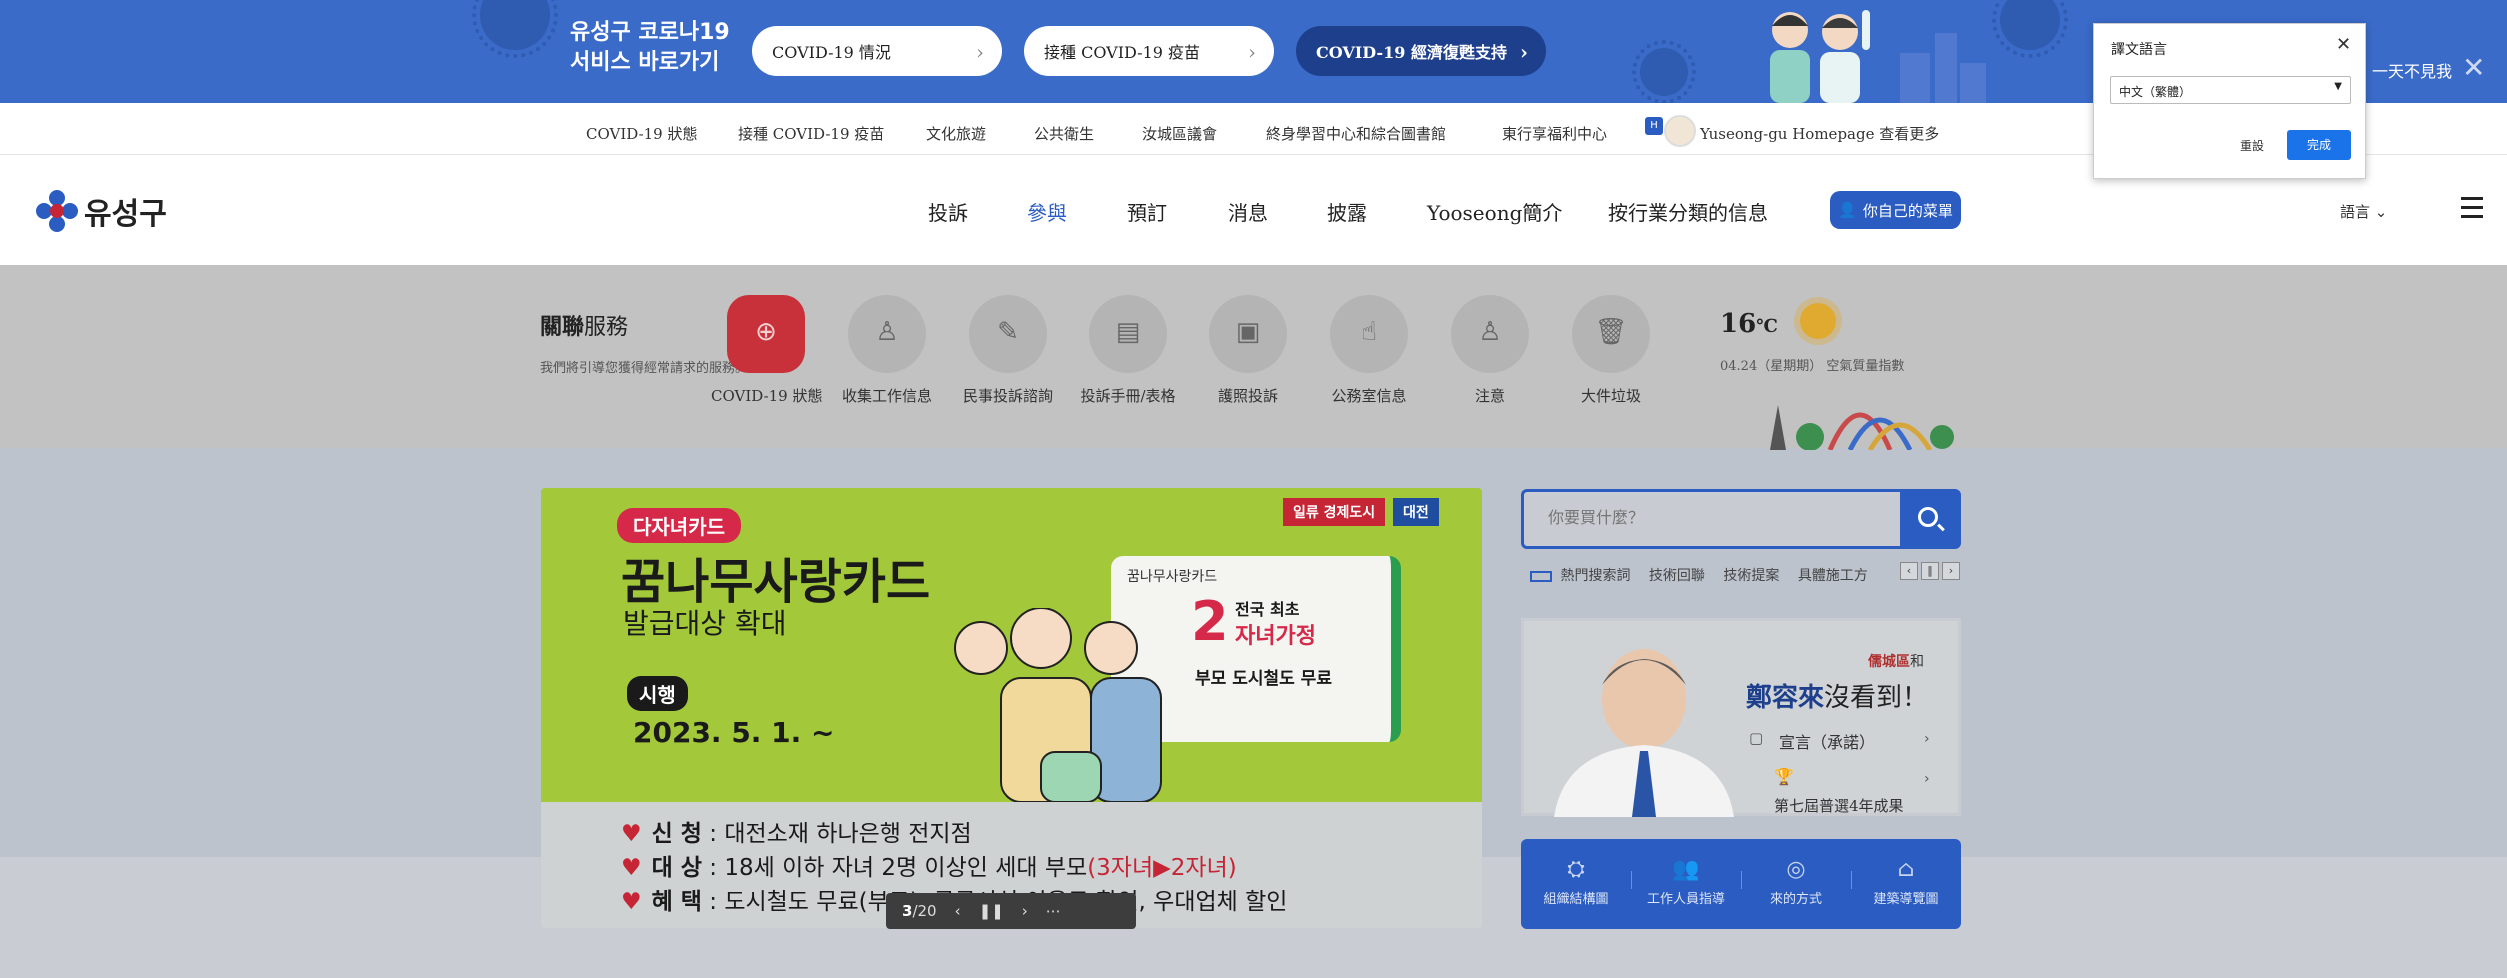 This screenshot has height=978, width=2507. I want to click on promo-card-number: 2, so click(1210, 621).